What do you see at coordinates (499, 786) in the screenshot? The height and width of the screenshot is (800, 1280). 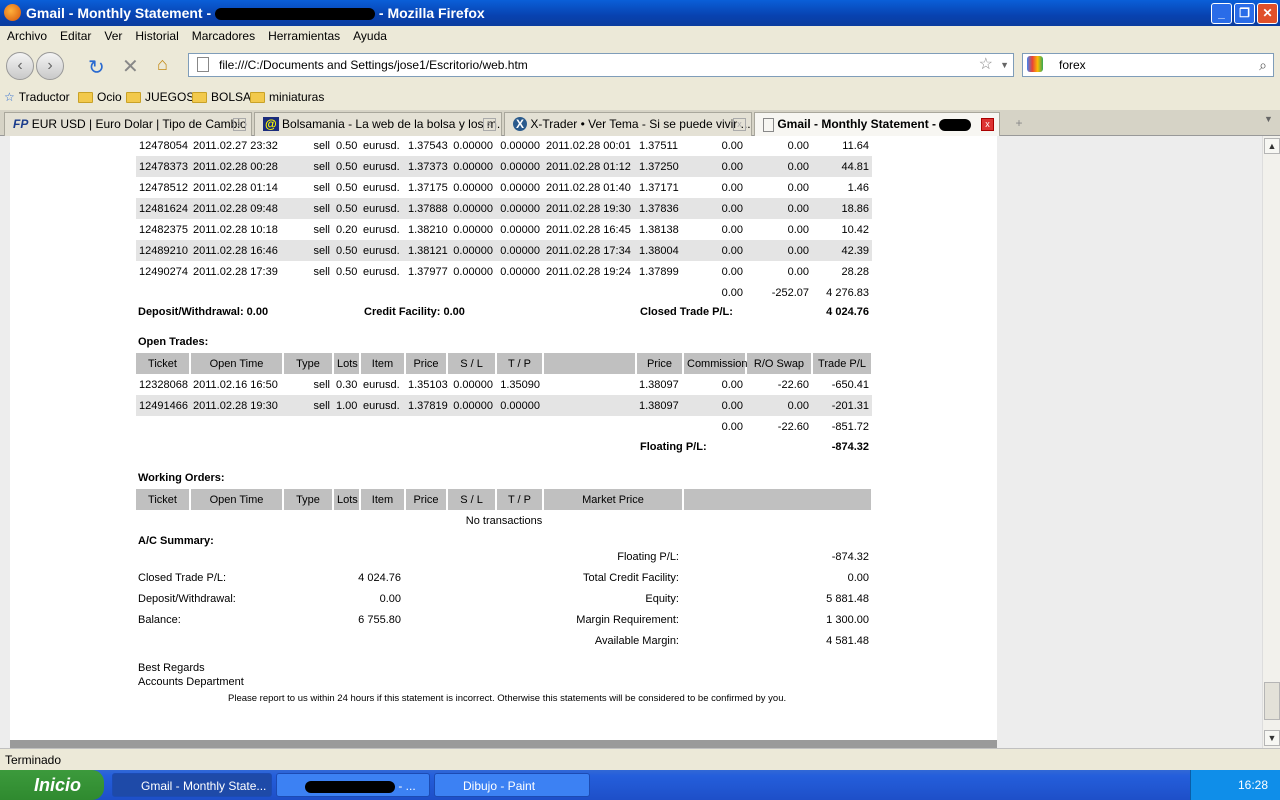 I see `task-label: Dibujo - Paint` at bounding box center [499, 786].